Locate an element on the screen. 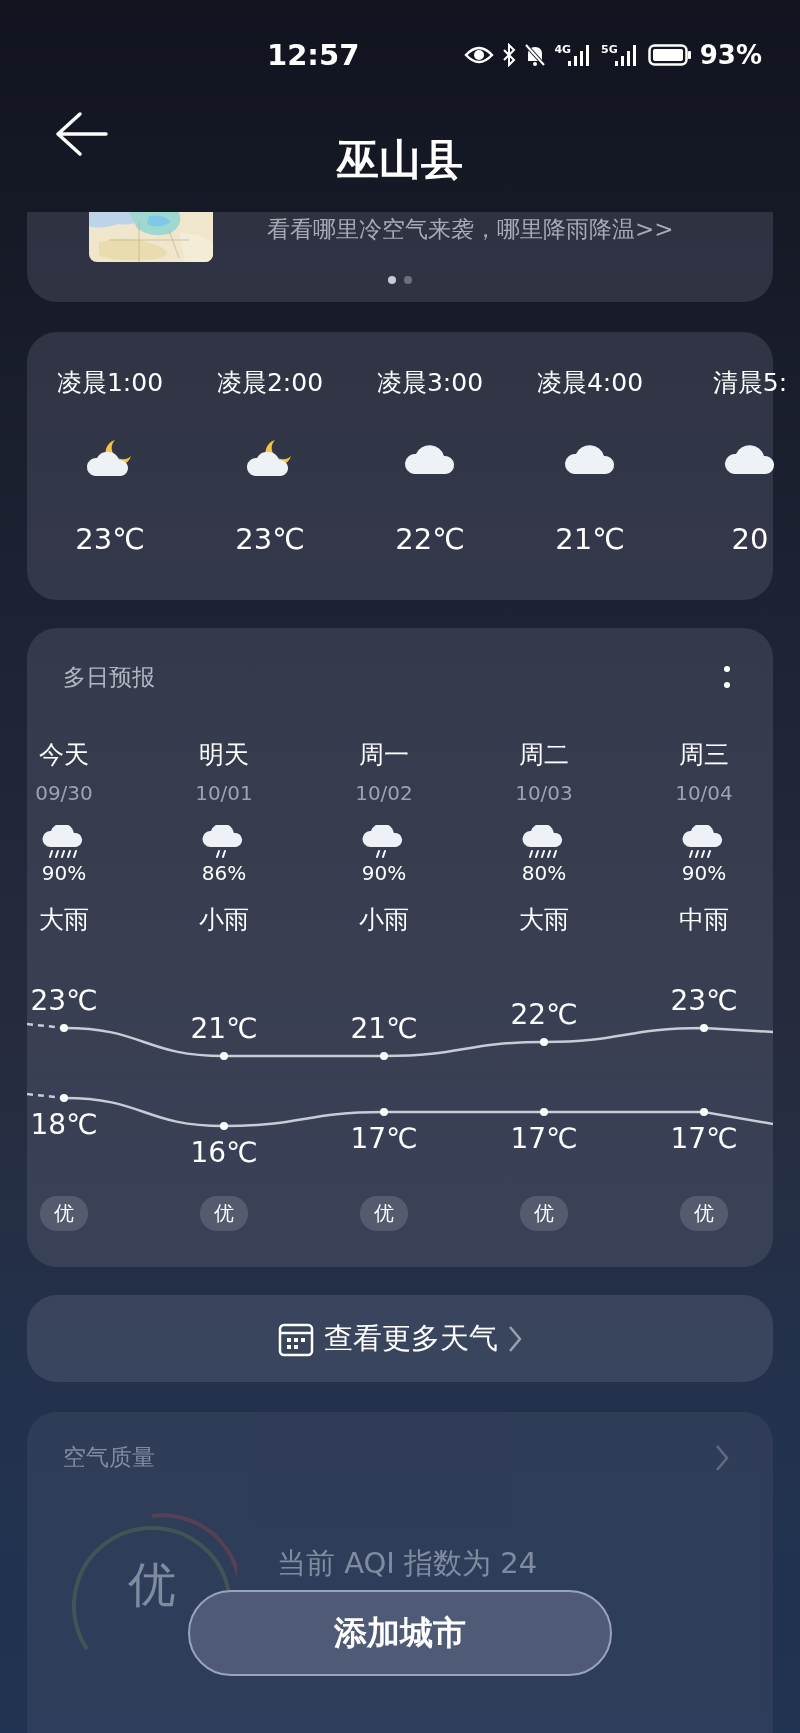  date-label: 10/01 is located at coordinates (224, 793).